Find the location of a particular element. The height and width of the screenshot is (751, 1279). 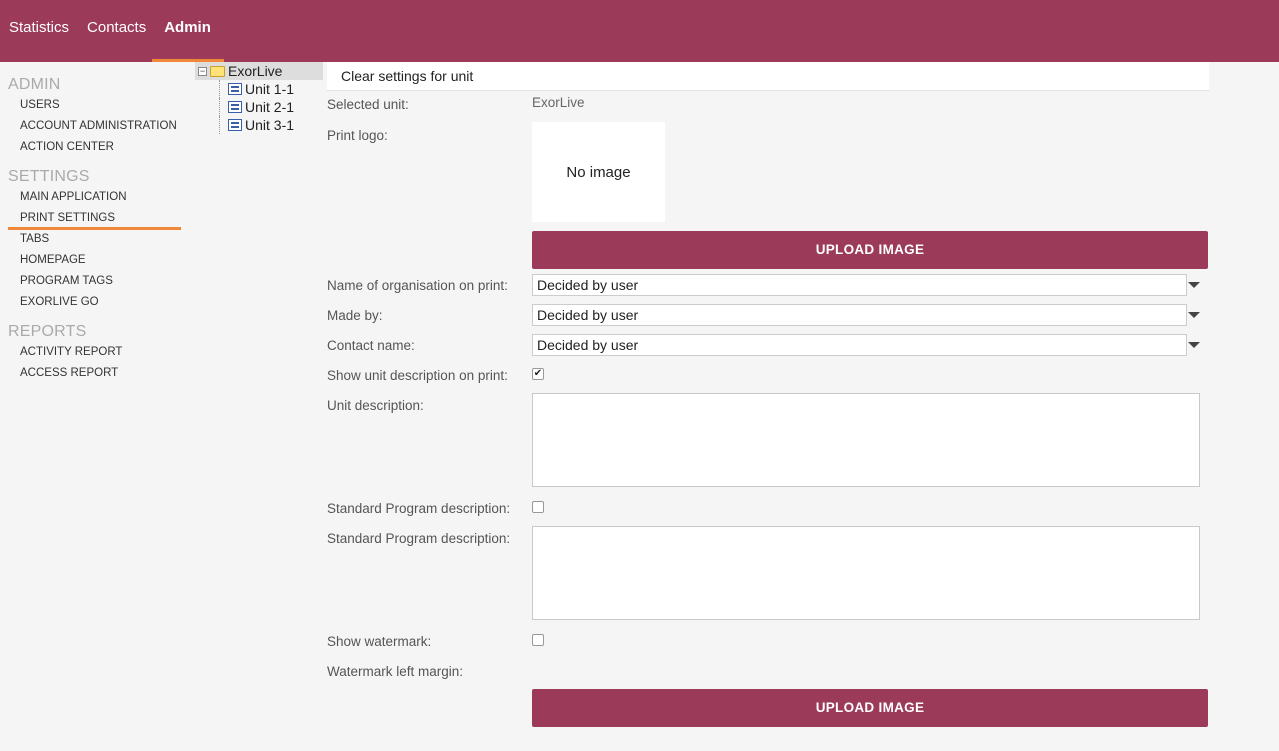

tree-node-unit-1-1: Unit 1-1 is located at coordinates (259, 89).